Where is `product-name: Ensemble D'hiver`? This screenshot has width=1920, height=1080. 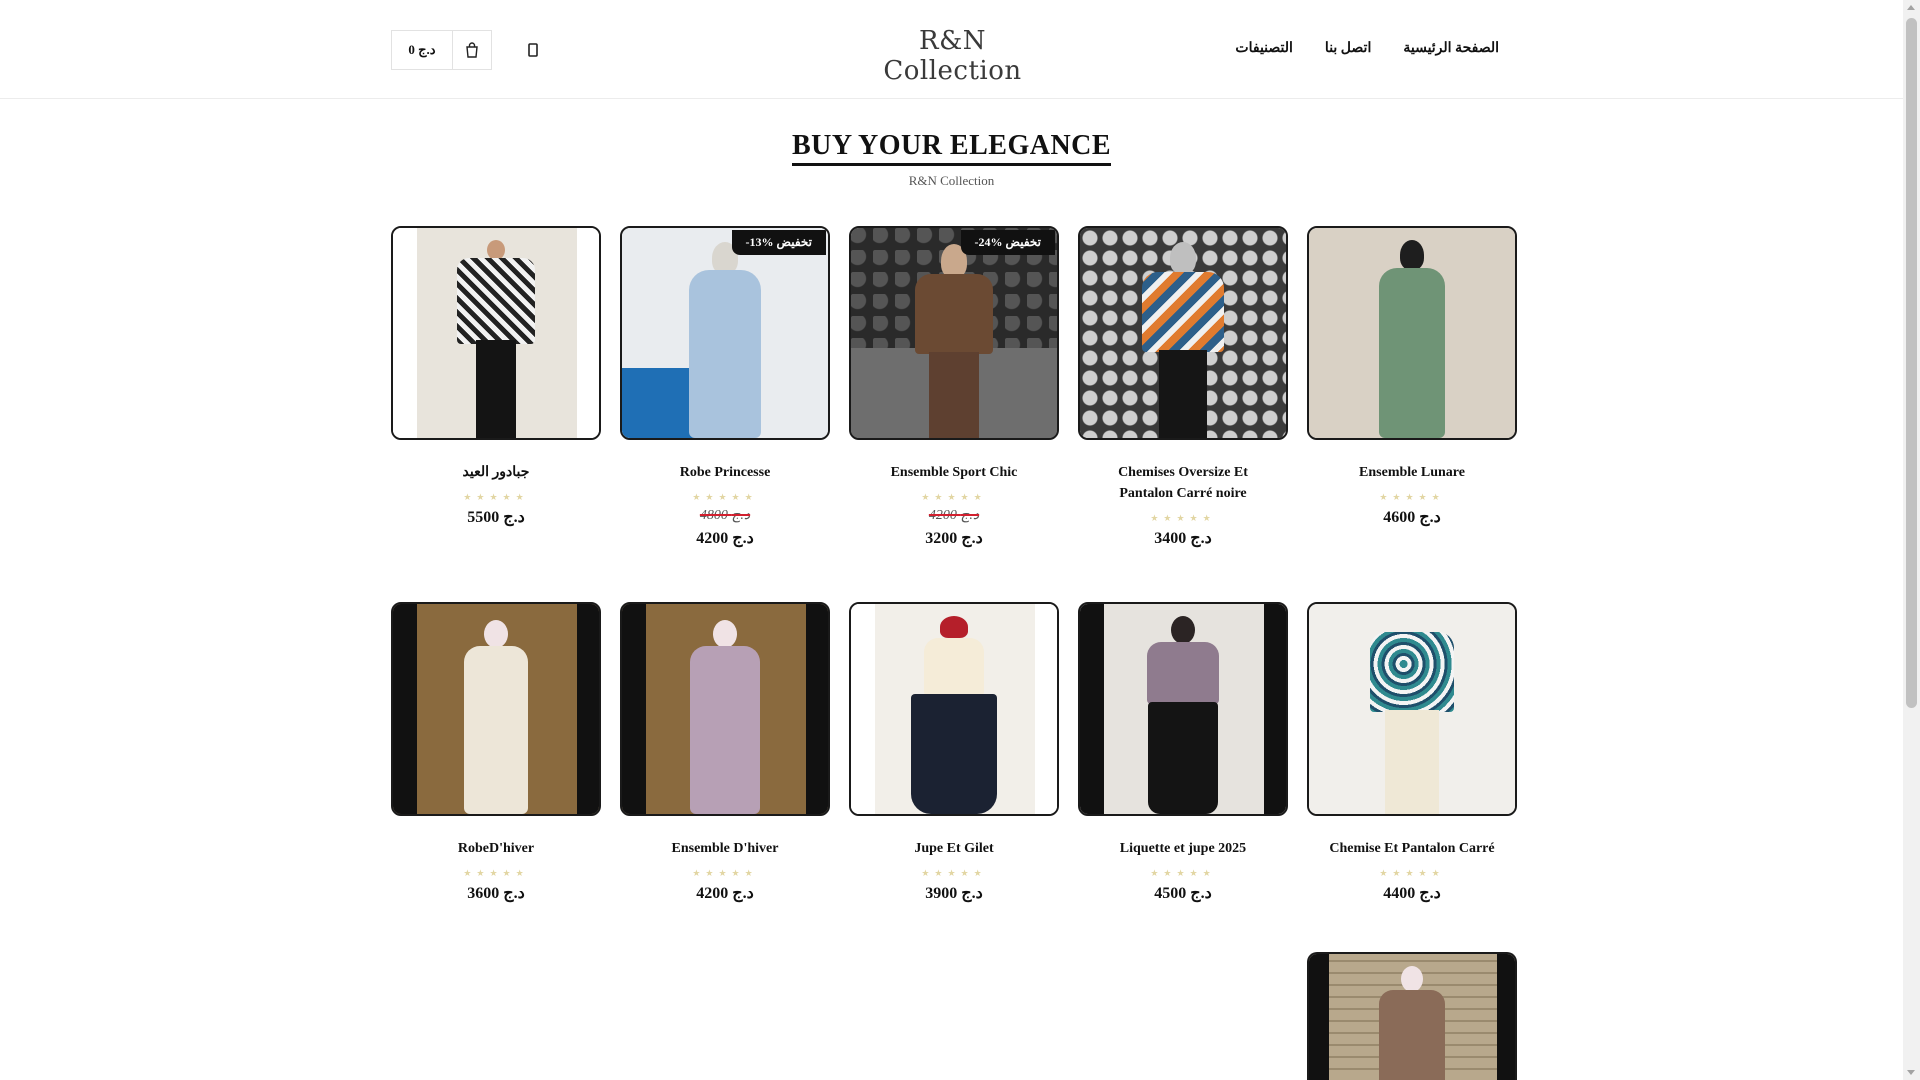 product-name: Ensemble D'hiver is located at coordinates (725, 848).